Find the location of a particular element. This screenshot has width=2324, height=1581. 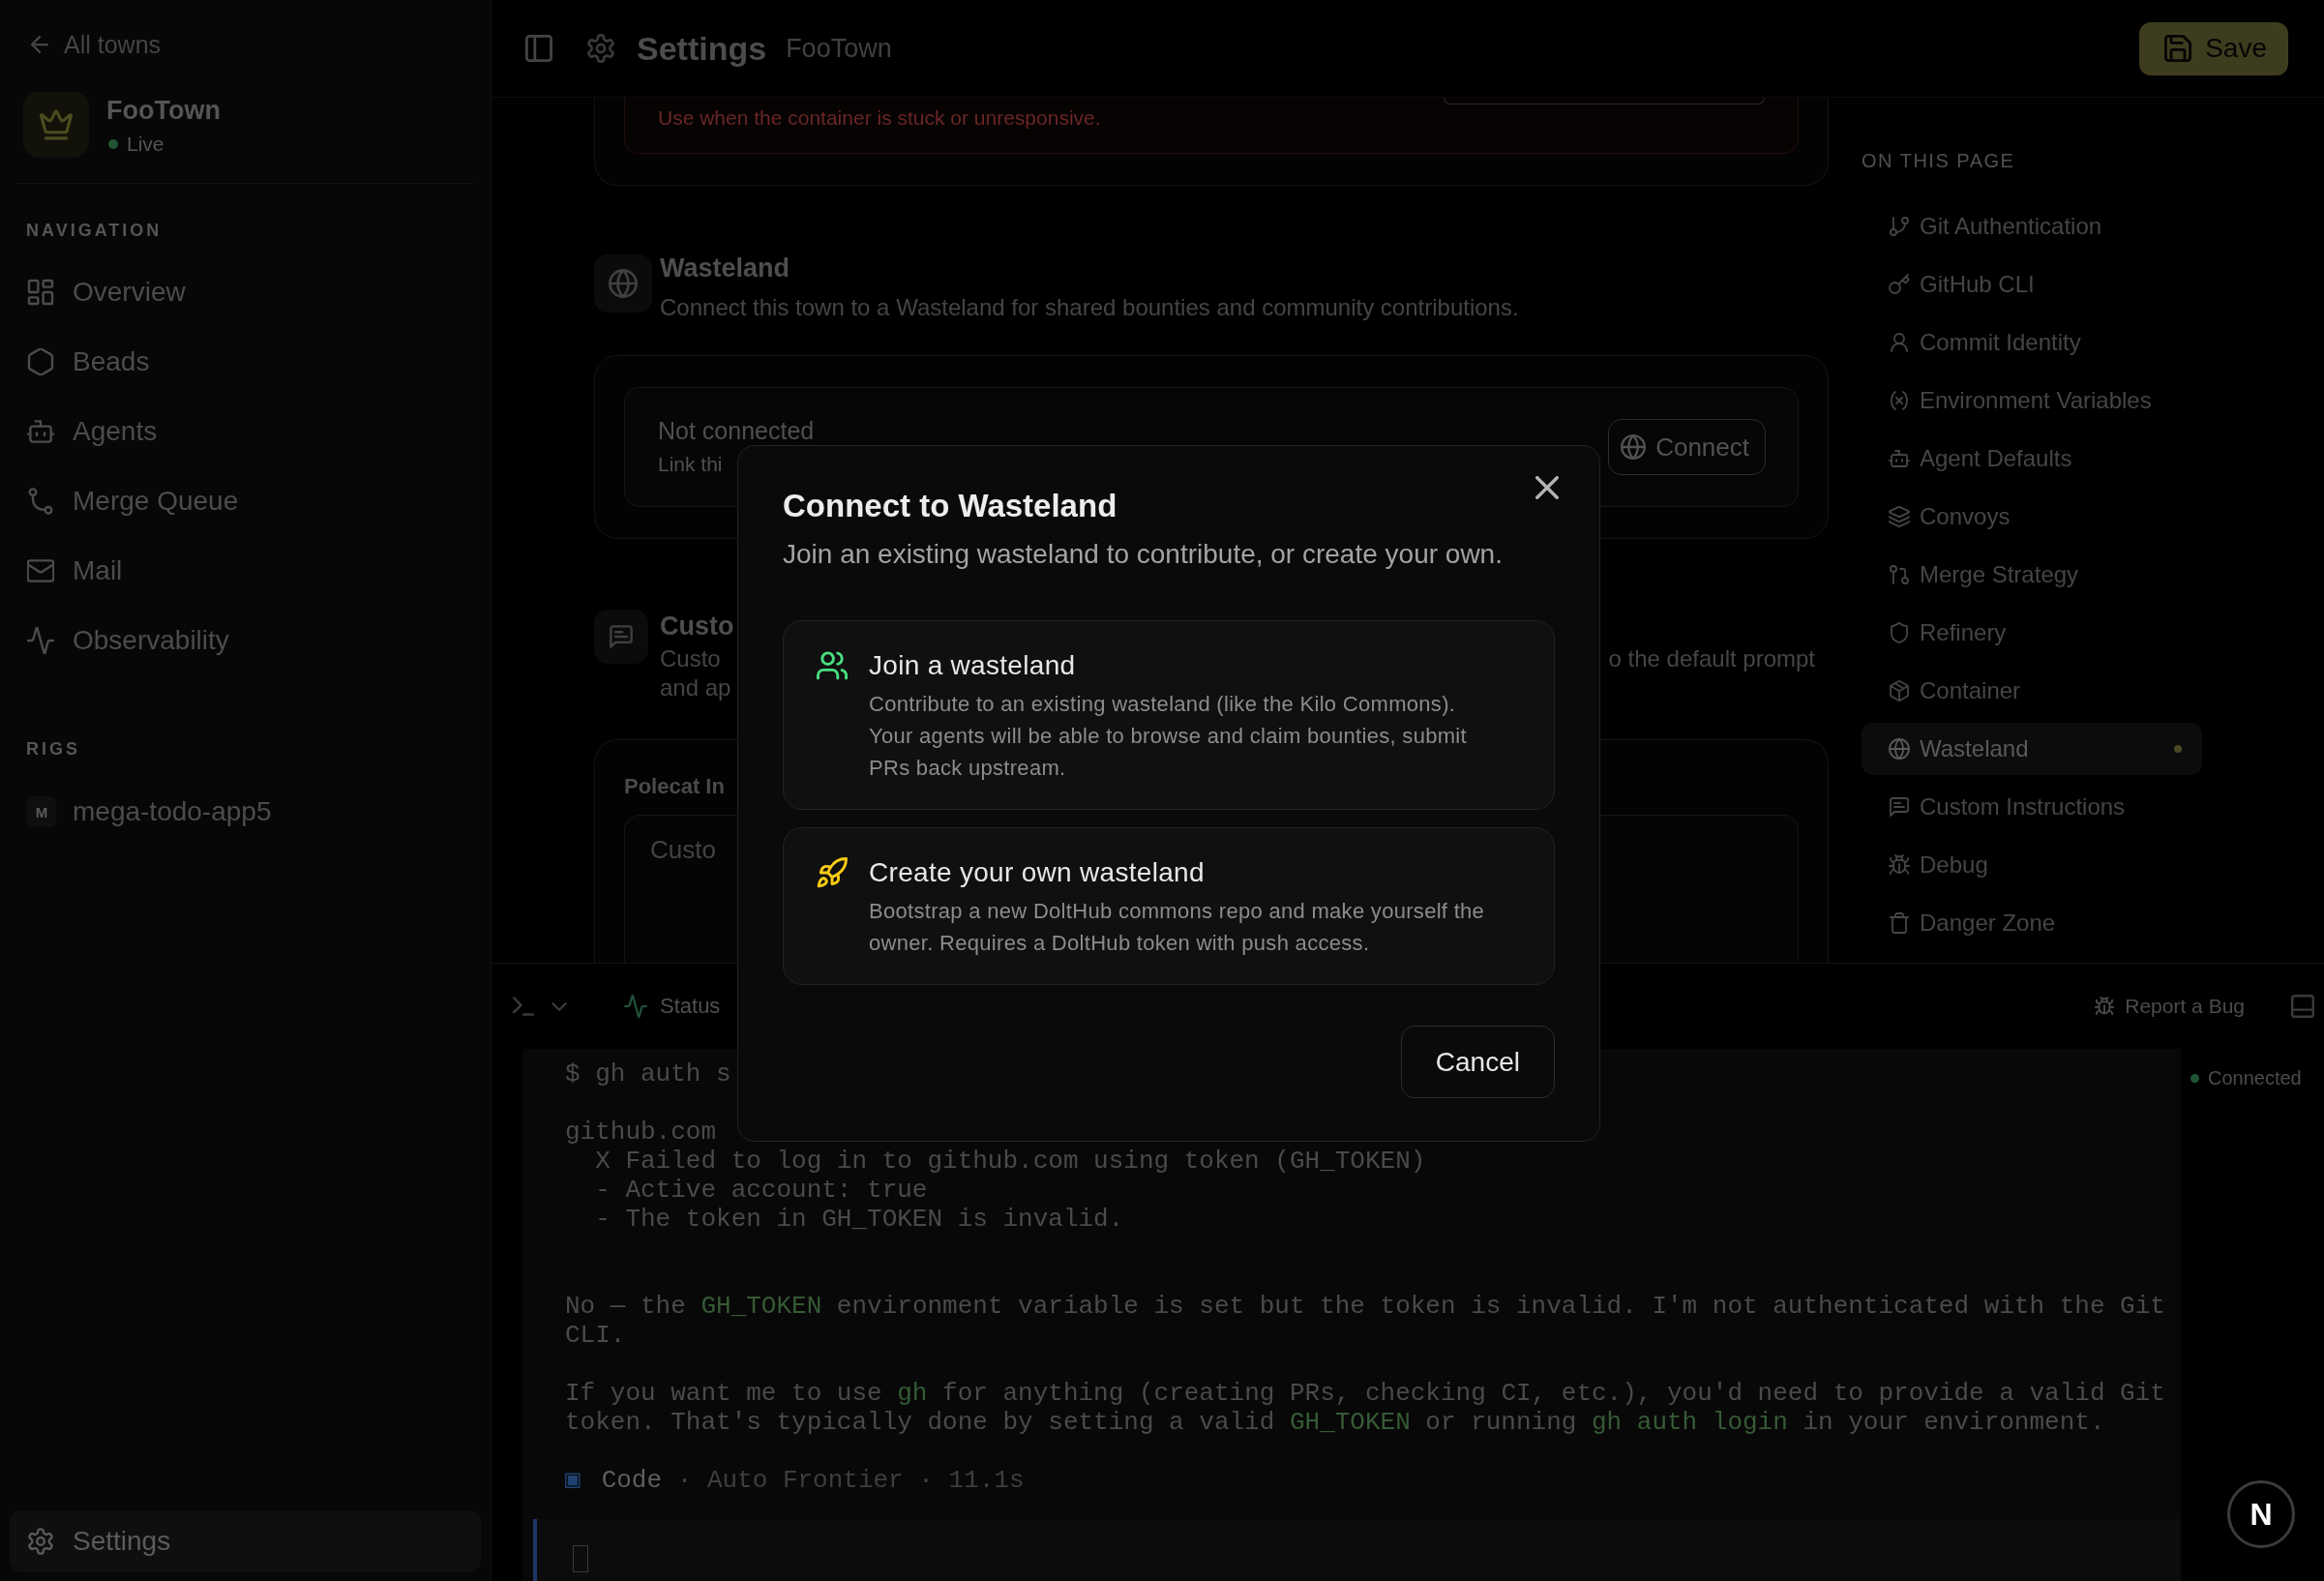

connection-dot-icon is located at coordinates (2195, 1078).